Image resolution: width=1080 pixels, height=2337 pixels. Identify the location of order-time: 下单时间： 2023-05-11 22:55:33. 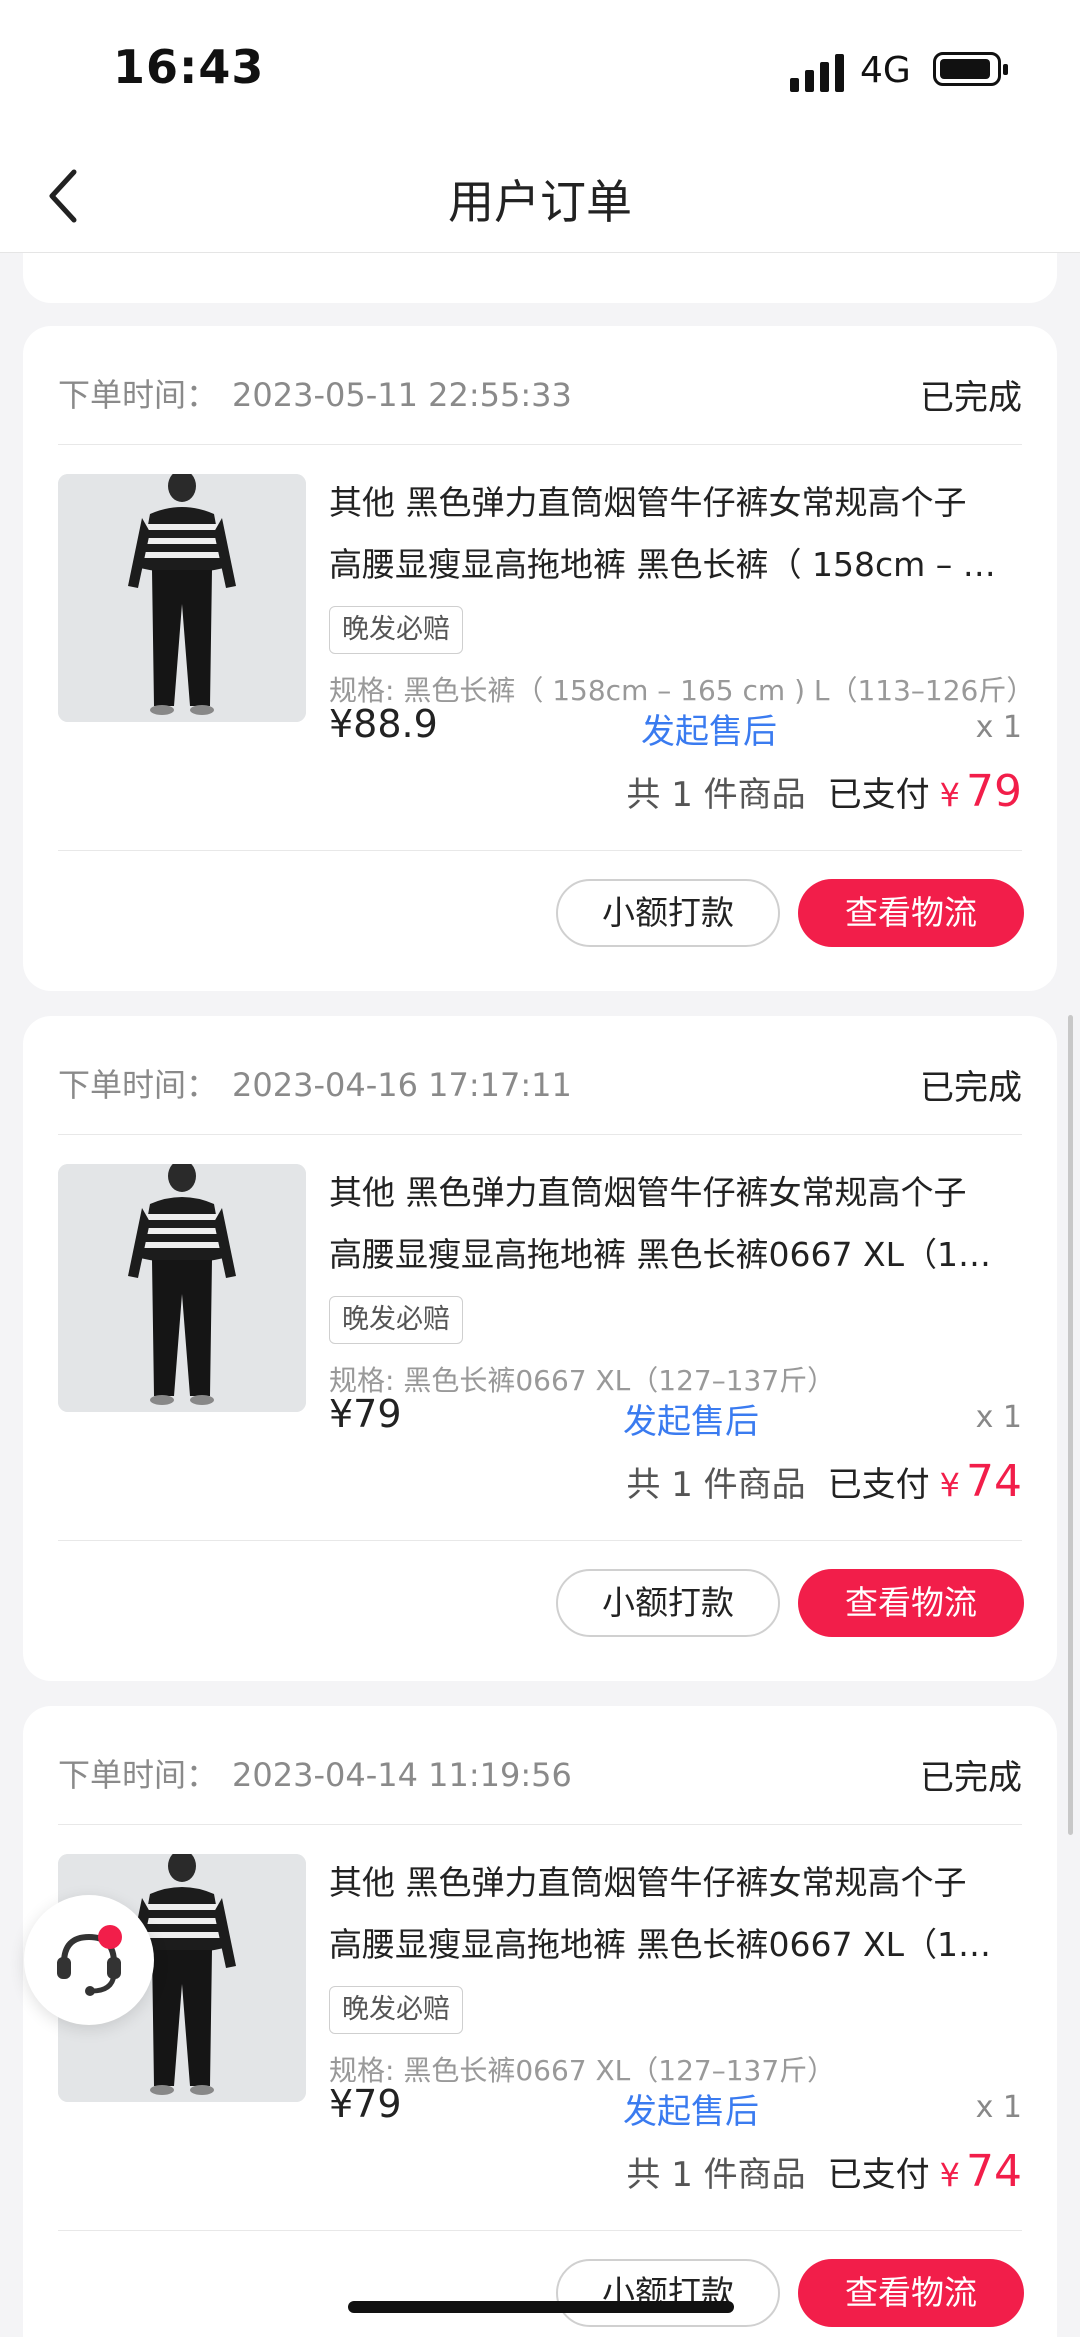
(315, 395).